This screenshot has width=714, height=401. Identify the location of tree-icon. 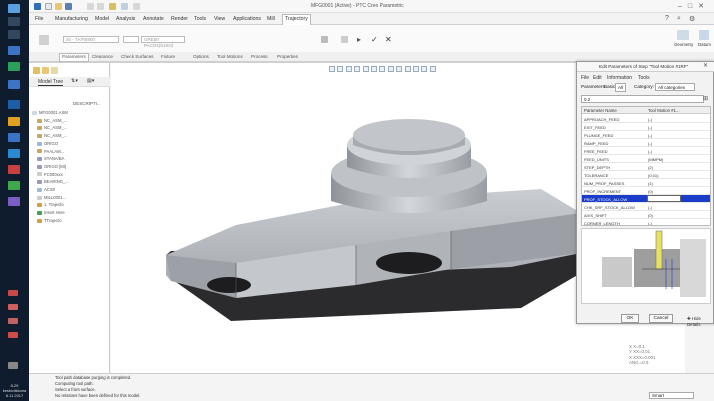
(36, 70).